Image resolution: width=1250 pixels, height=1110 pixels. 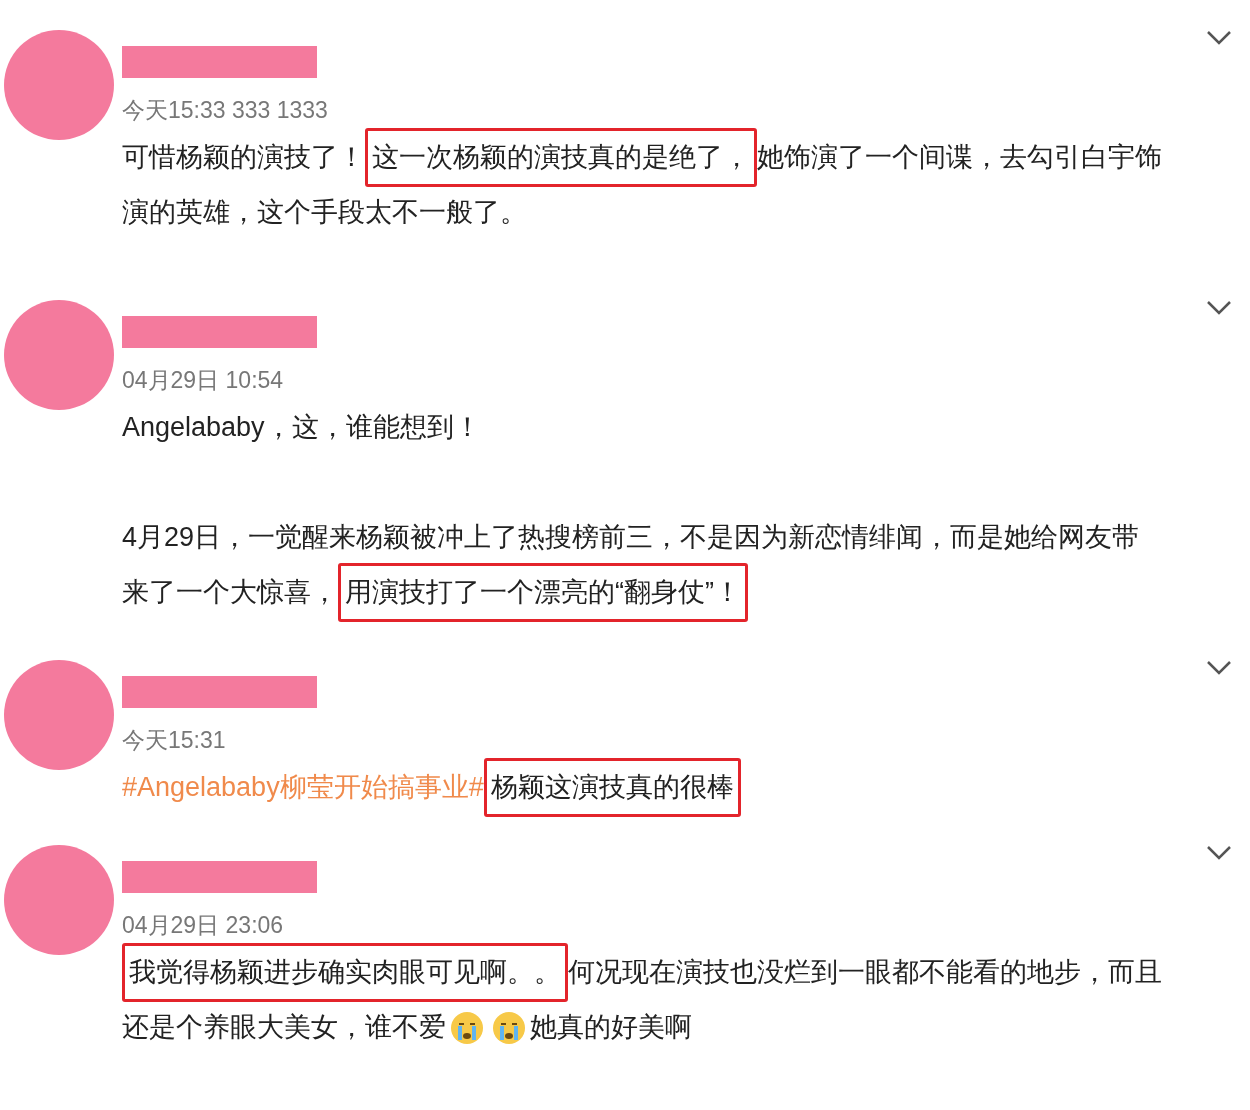 I want to click on highlighted-text: 这一次杨颖的演技真的是绝了，, so click(x=561, y=157).